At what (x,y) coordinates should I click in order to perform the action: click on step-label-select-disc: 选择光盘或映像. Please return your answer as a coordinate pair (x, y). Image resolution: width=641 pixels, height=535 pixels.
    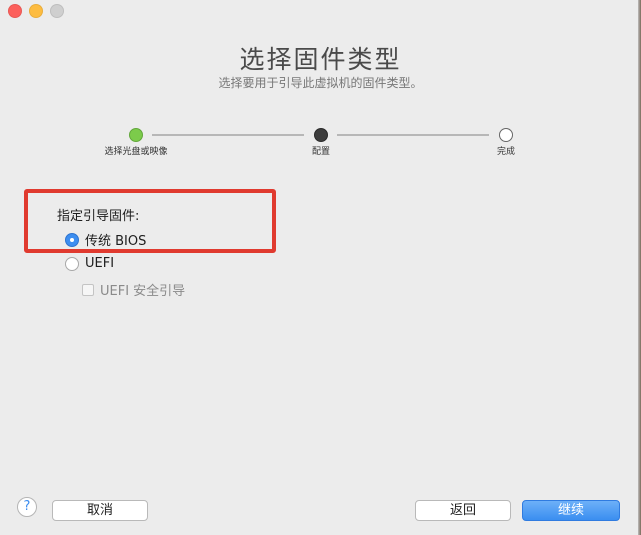
    Looking at the image, I should click on (136, 152).